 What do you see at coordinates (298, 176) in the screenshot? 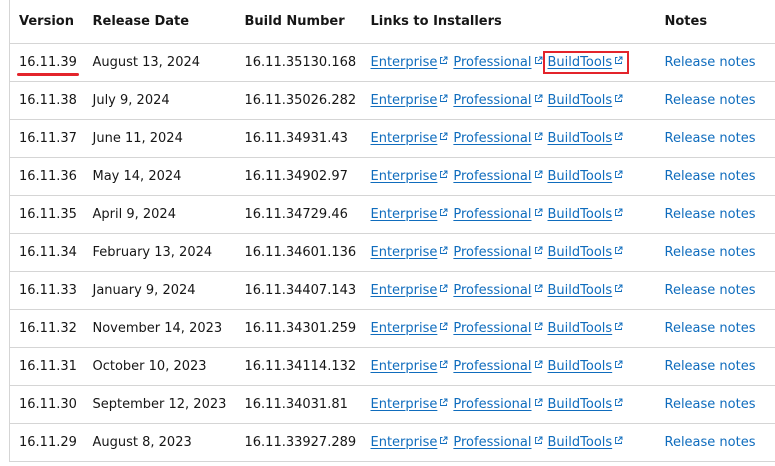
I see `build-number-cell: 16.11.34902.97` at bounding box center [298, 176].